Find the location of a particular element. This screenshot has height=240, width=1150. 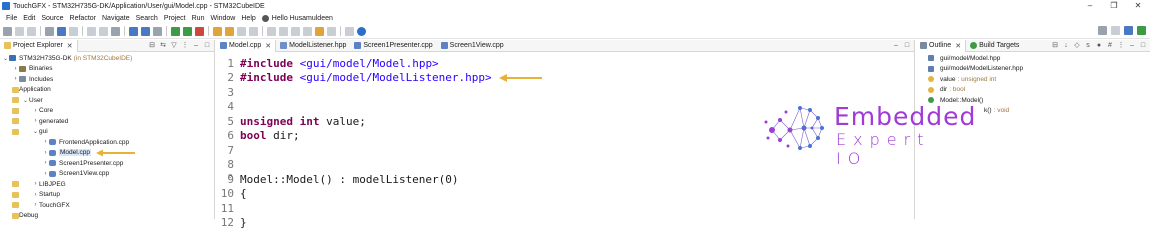

debug-perspective-icon is located at coordinates (1141, 30).